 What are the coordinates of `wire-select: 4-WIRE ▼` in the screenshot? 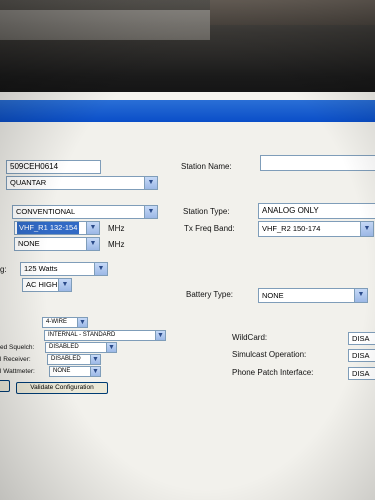 It's located at (65, 322).